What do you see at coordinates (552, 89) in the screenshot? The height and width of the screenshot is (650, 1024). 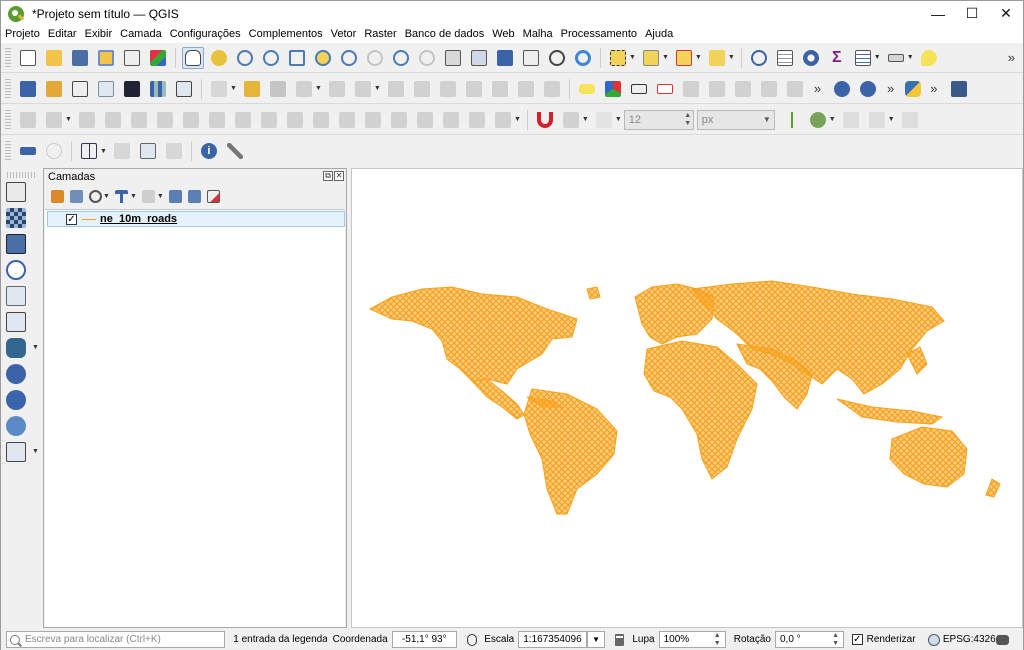 I see `redo-button` at bounding box center [552, 89].